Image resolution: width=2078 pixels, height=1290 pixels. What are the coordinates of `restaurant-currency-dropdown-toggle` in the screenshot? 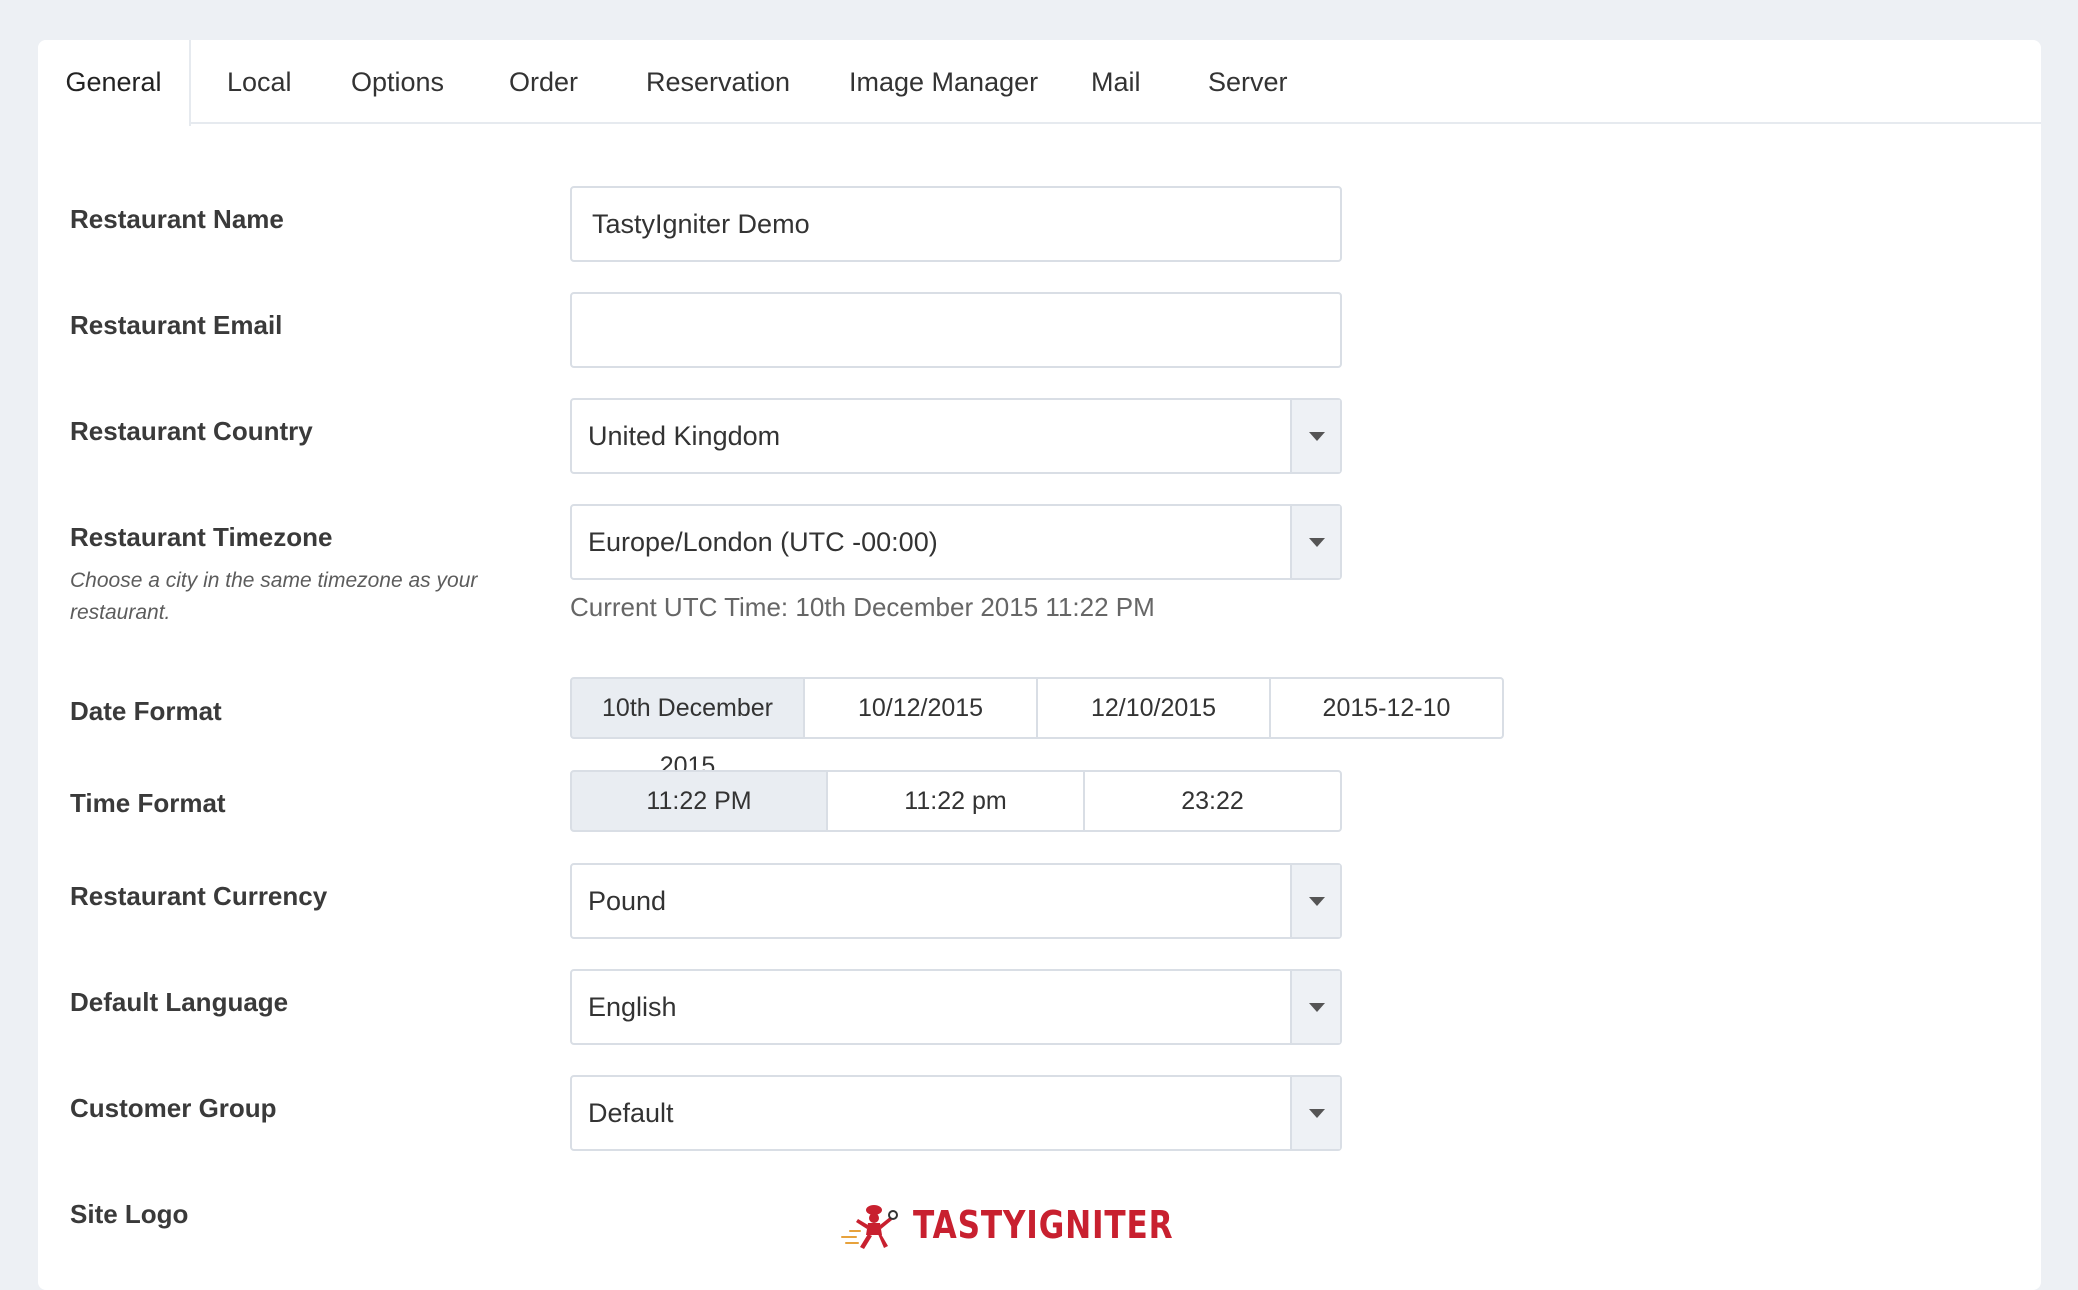 It's located at (1315, 901).